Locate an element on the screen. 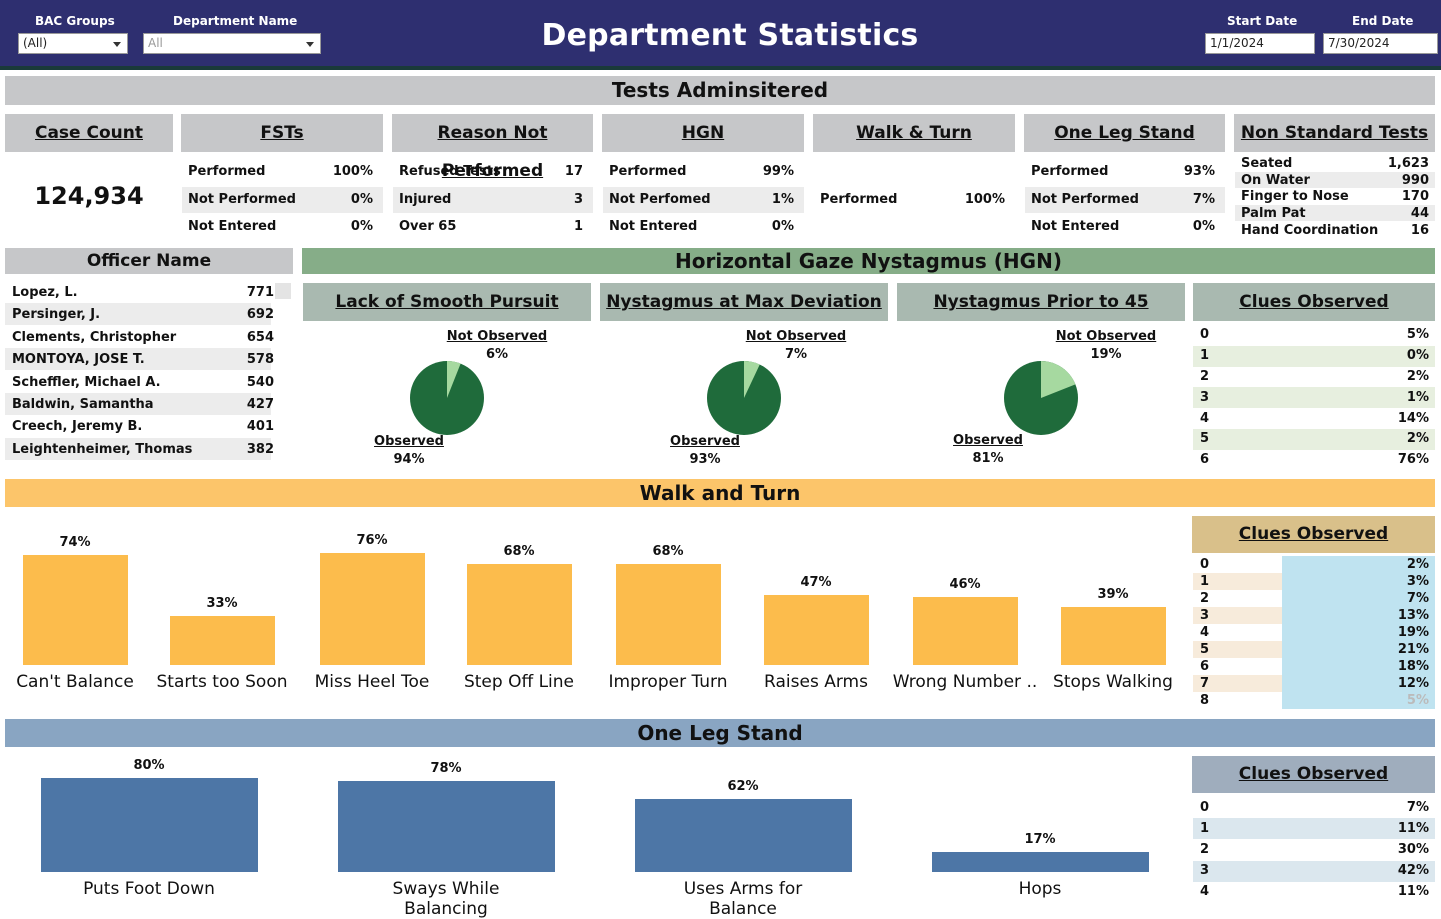 This screenshot has width=1441, height=919. clue-percent: 18% is located at coordinates (1413, 666).